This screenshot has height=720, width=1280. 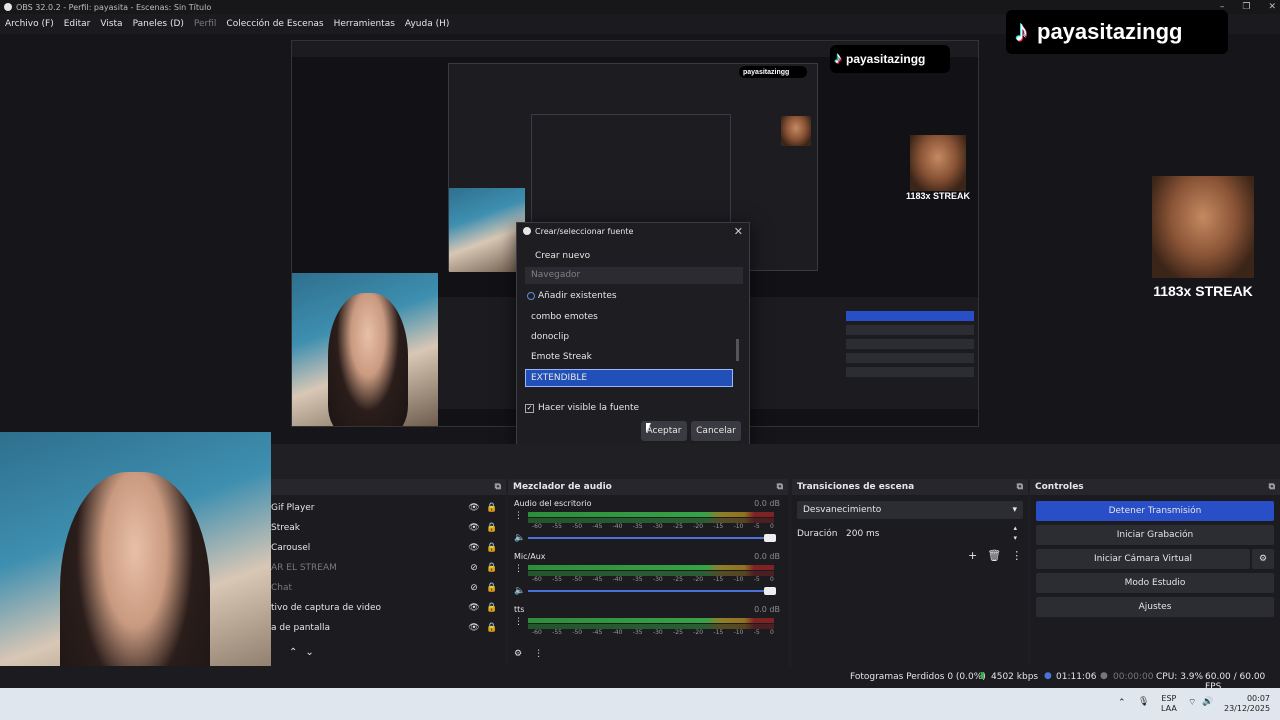 I want to click on scale-tick: -5, so click(x=756, y=632).